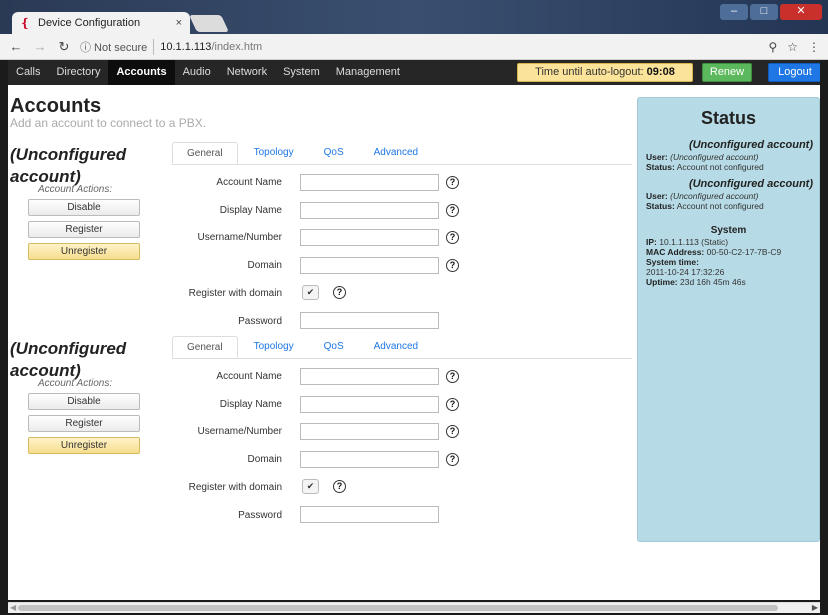 This screenshot has width=828, height=615. Describe the element at coordinates (772, 47) in the screenshot. I see `key-icon: ⚲` at that location.